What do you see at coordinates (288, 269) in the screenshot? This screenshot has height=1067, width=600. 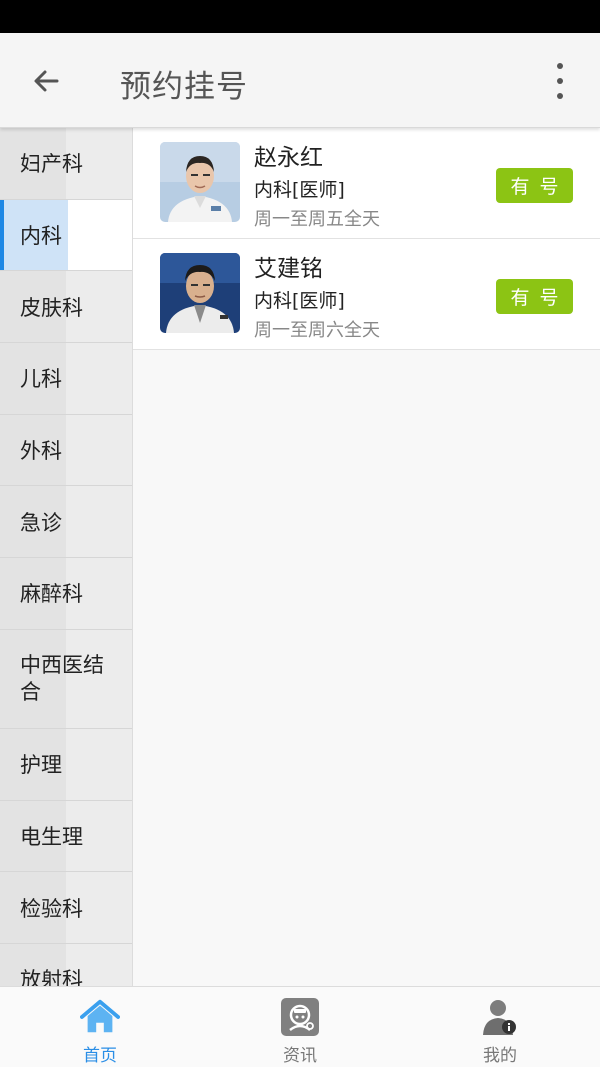 I see `doctor-name: 艾建铭` at bounding box center [288, 269].